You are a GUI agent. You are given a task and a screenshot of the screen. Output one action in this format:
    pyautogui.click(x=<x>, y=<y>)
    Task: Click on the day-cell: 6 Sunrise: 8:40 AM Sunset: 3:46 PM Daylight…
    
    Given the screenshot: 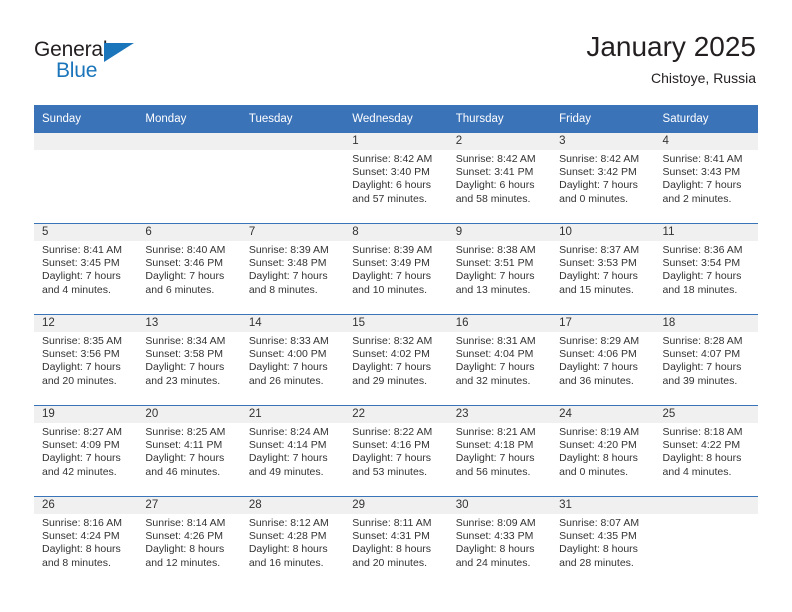 What is the action you would take?
    pyautogui.click(x=189, y=269)
    